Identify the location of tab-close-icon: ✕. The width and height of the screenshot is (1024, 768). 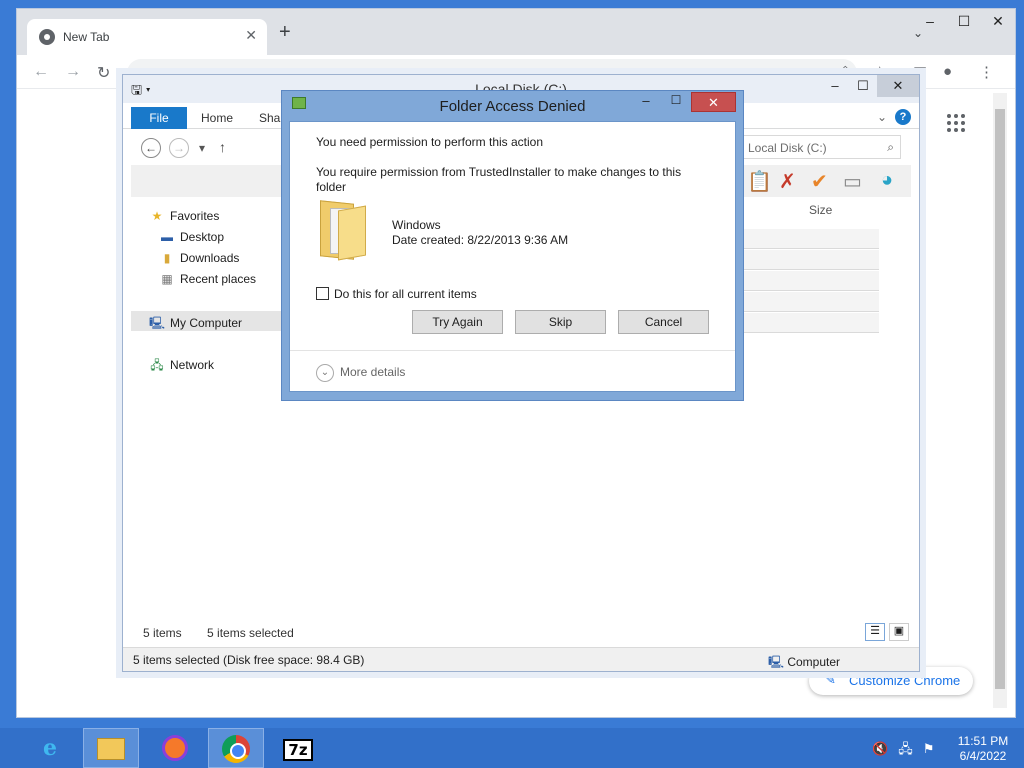
(251, 35).